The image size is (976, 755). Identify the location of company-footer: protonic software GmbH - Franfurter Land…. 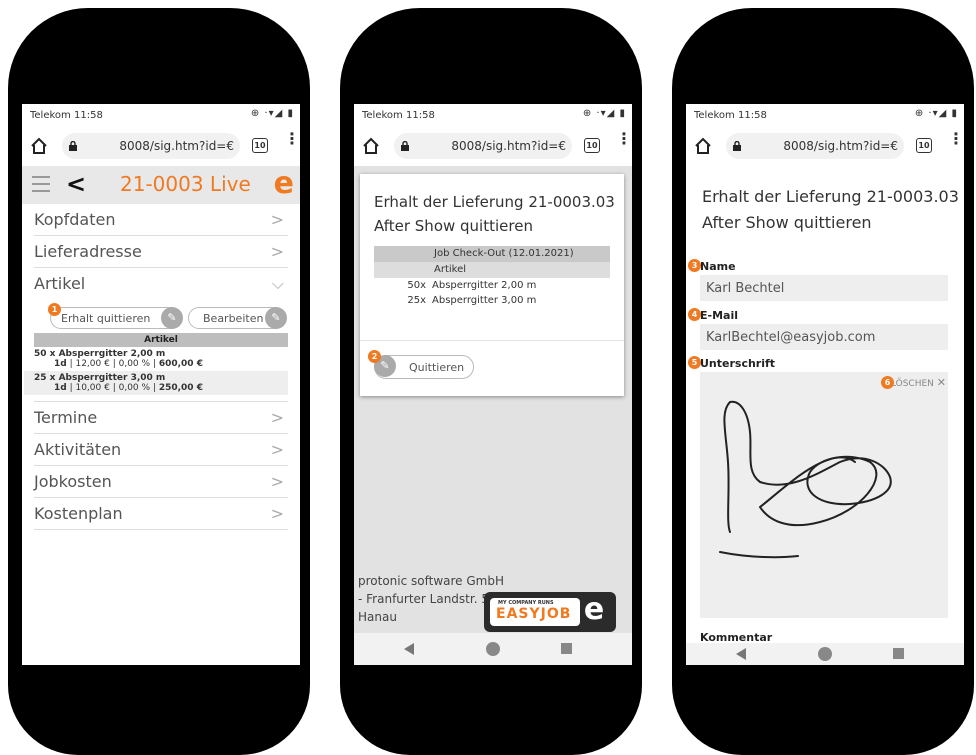
(431, 599).